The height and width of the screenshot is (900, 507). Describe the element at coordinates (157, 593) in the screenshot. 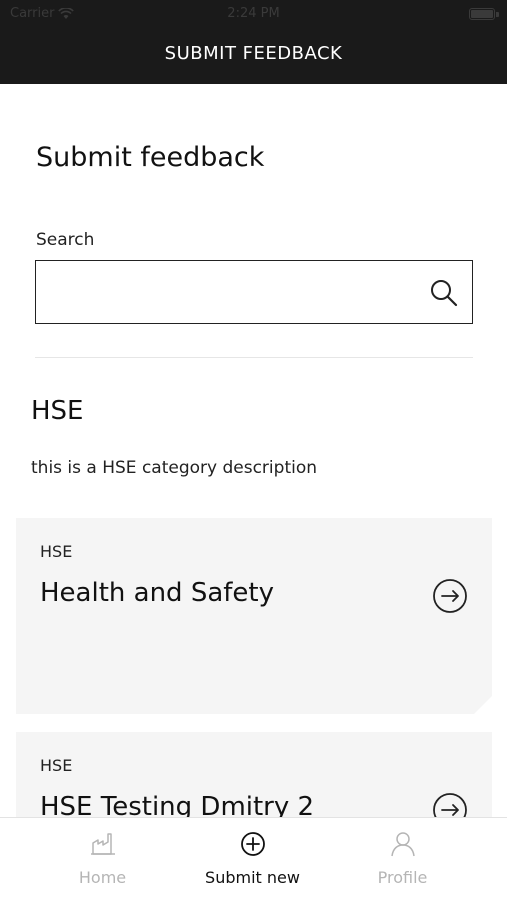

I see `card-title: Health and Safety` at that location.